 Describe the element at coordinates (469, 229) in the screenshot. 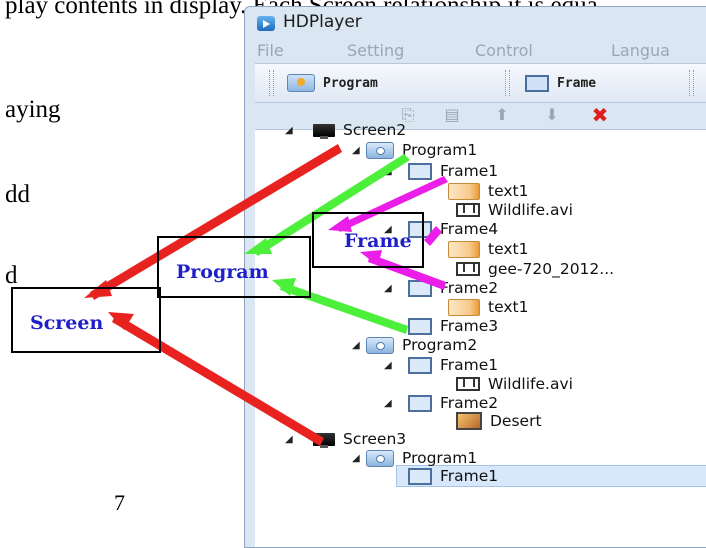

I see `tree-item-label: Frame4` at that location.